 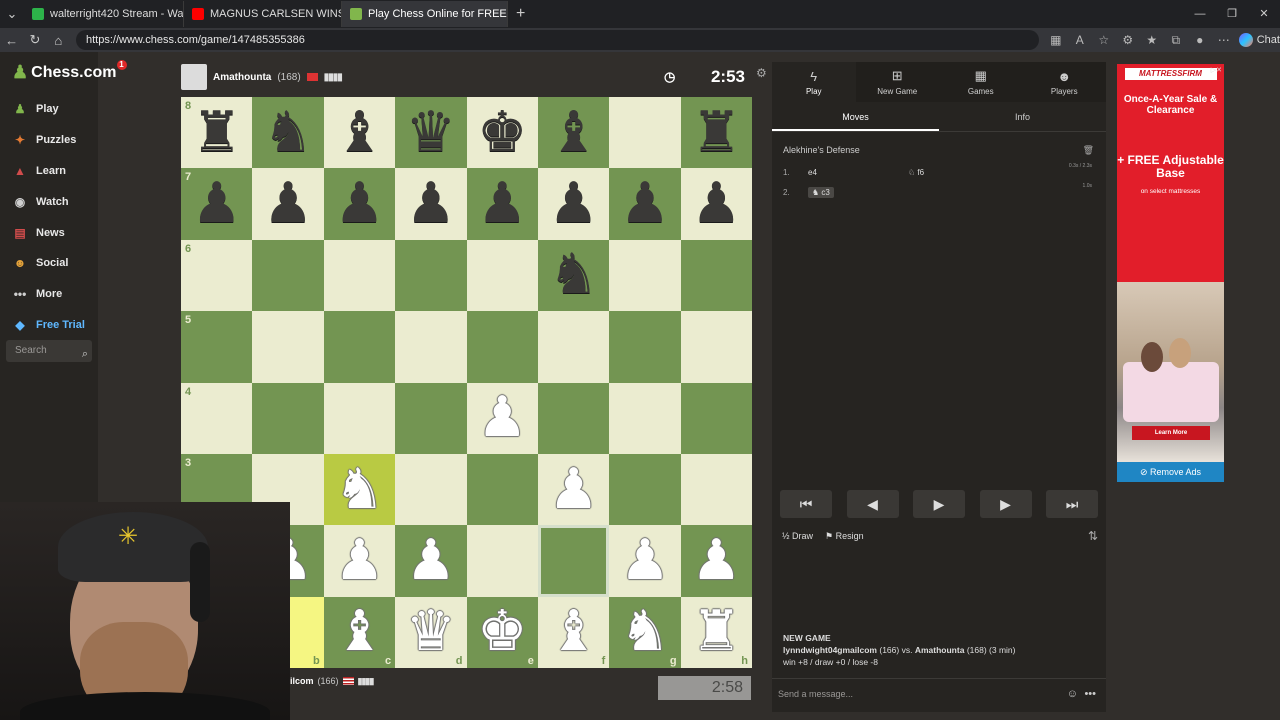 I want to click on search-input: Search ⌕, so click(x=49, y=351).